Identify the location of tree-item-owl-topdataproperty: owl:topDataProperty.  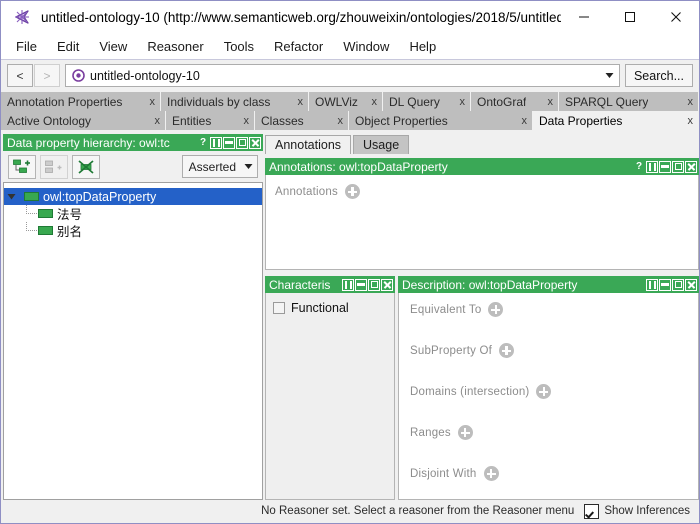
(133, 196).